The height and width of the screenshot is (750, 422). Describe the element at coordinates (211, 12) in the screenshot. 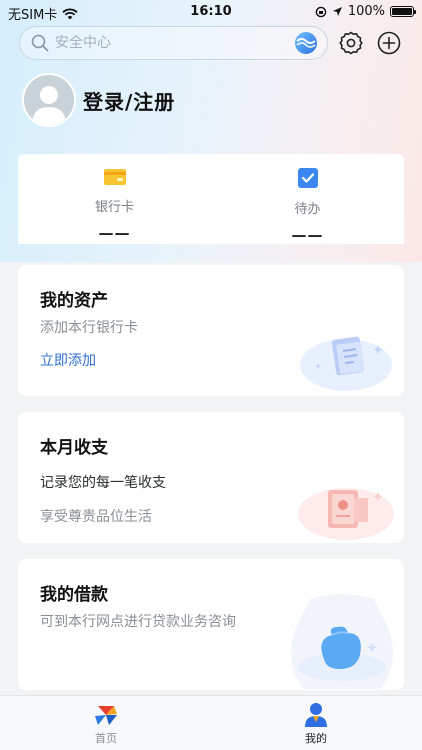

I see `status-bar: 无SIM卡 16:10 100%` at that location.